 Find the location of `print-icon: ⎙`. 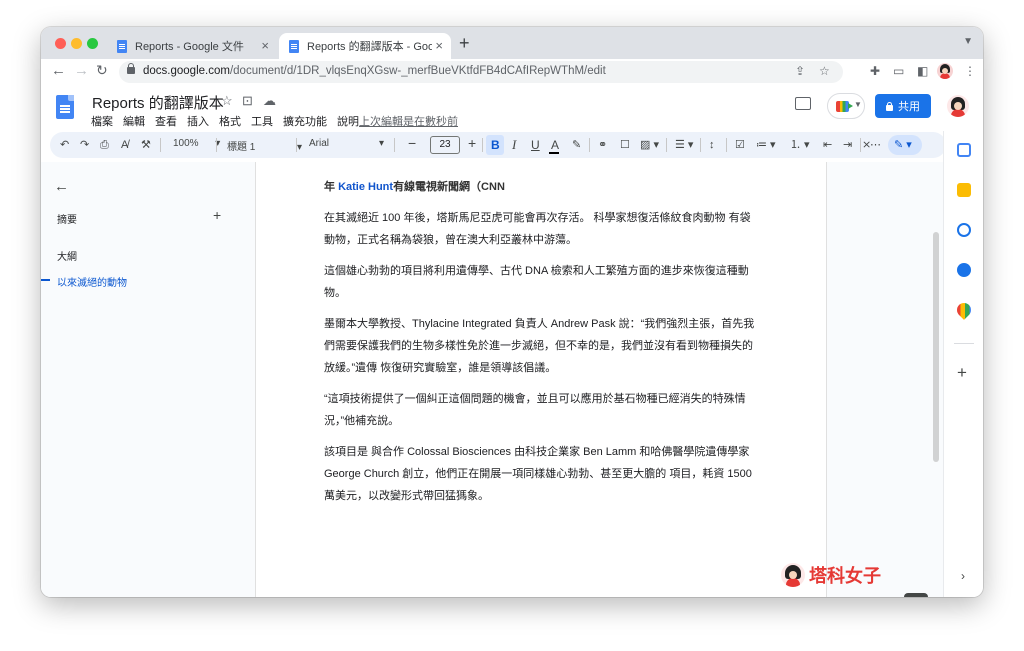

print-icon: ⎙ is located at coordinates (104, 145).